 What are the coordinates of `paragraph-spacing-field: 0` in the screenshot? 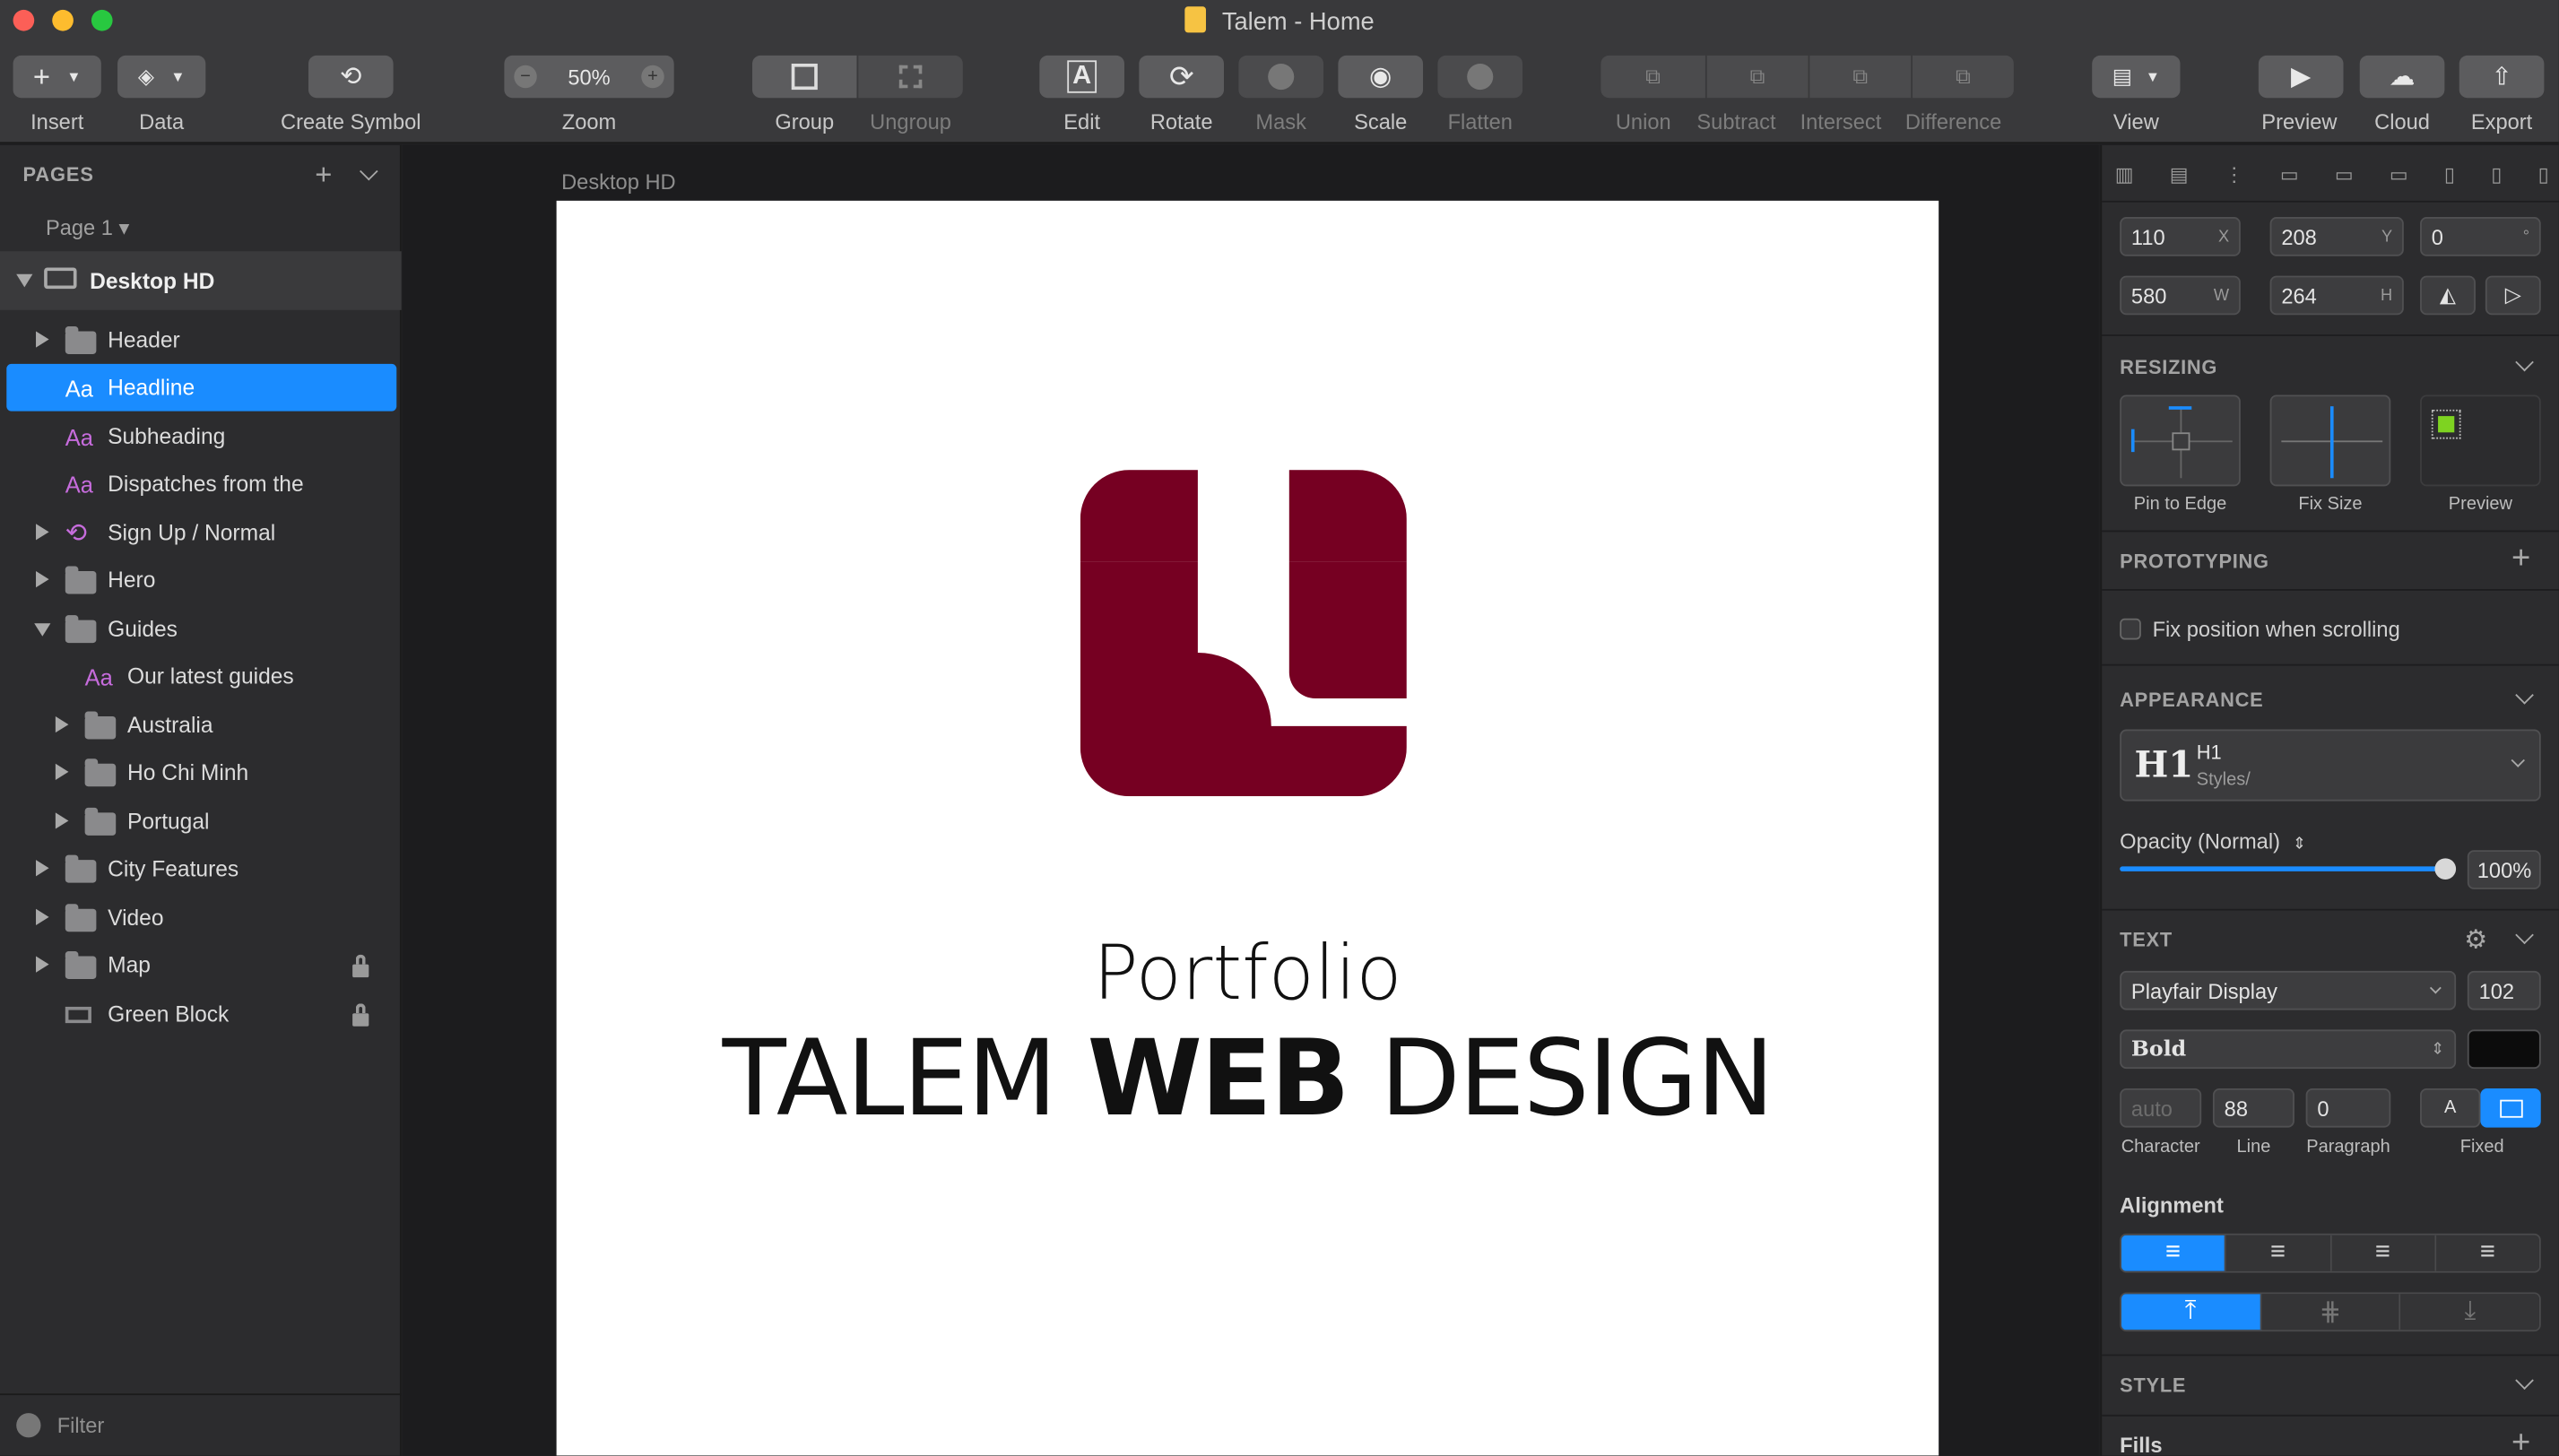 It's located at (2348, 1108).